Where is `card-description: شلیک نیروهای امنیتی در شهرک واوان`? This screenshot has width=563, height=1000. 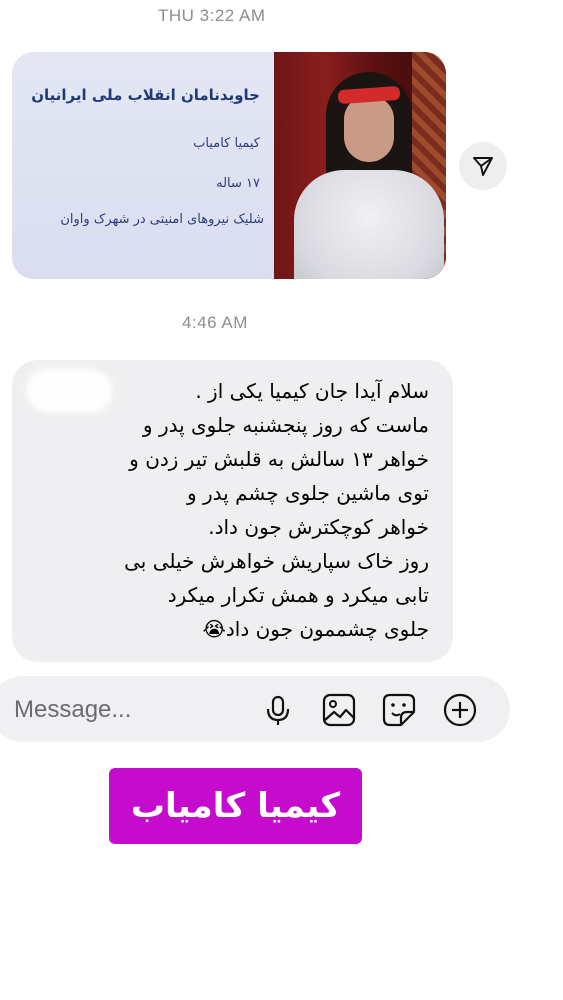 card-description: شلیک نیروهای امنیتی در شهرک واوان is located at coordinates (162, 219).